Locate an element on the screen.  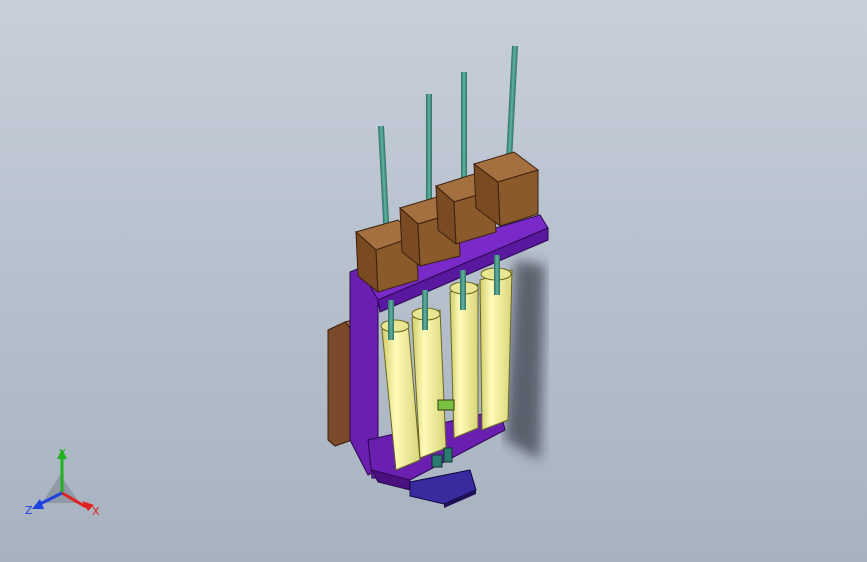
z-axis-label: Z is located at coordinates (29, 510).